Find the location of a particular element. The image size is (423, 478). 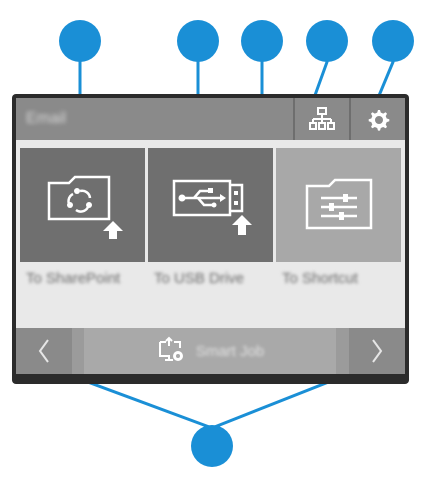

network-icon is located at coordinates (322, 118).